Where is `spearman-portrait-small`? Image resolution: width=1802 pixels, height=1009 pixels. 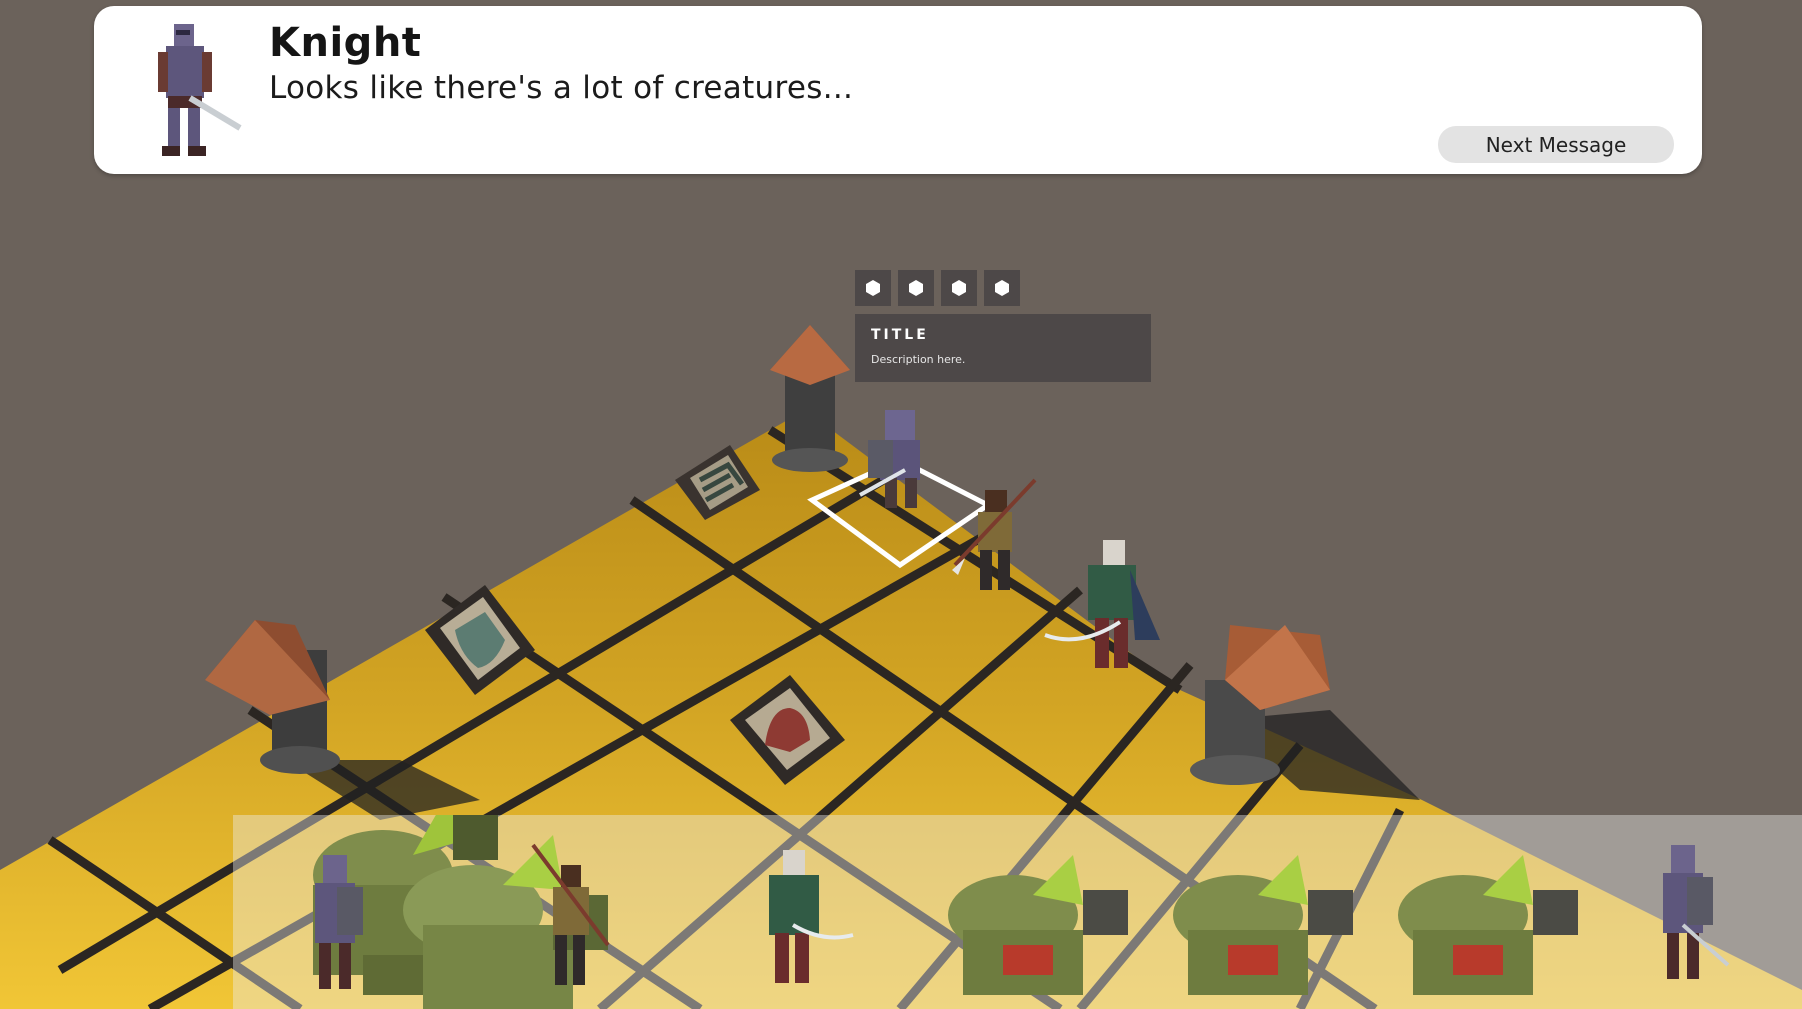
spearman-portrait-small is located at coordinates (573, 912).